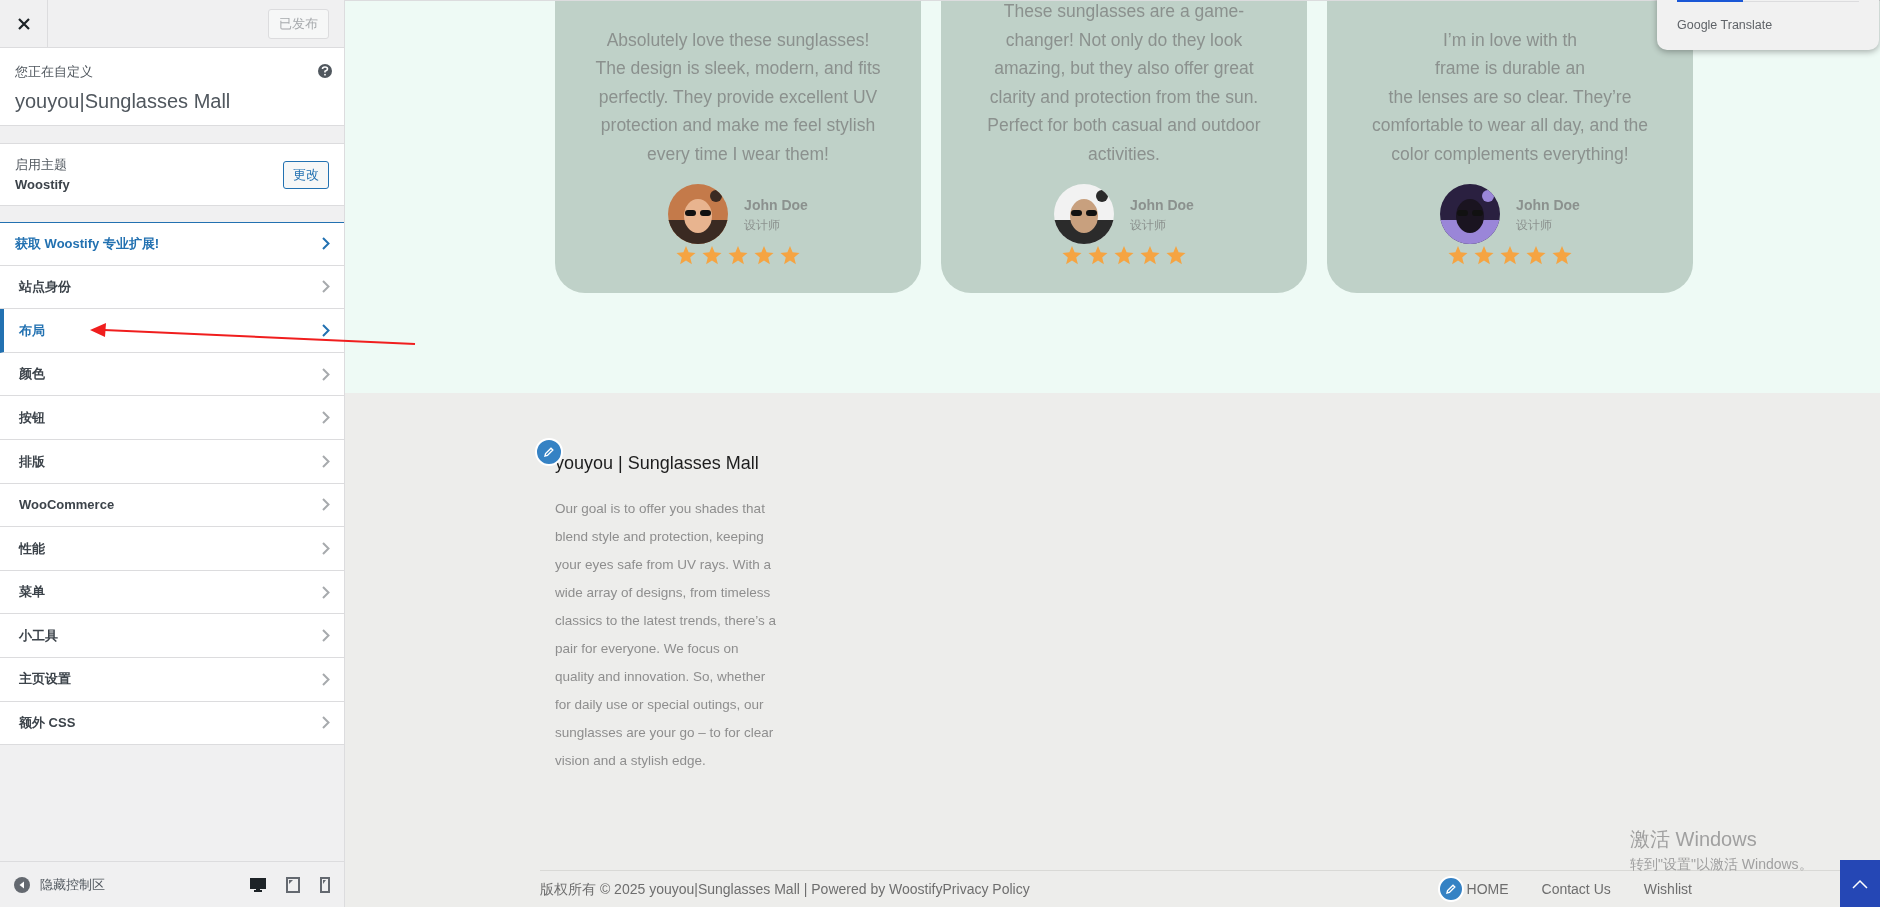 The width and height of the screenshot is (1880, 907). Describe the element at coordinates (54, 72) in the screenshot. I see `customizing-label: 您正在自定义` at that location.